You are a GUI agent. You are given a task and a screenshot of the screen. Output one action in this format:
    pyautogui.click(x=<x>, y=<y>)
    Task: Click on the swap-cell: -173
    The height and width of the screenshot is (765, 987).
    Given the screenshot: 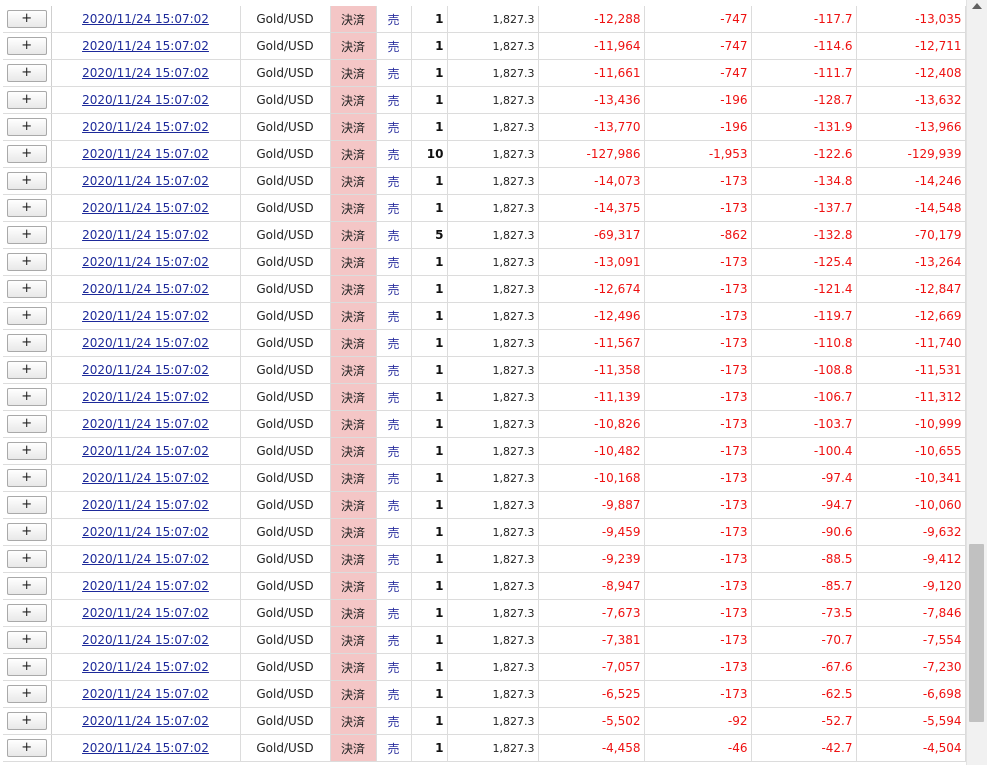 What is the action you would take?
    pyautogui.click(x=698, y=667)
    